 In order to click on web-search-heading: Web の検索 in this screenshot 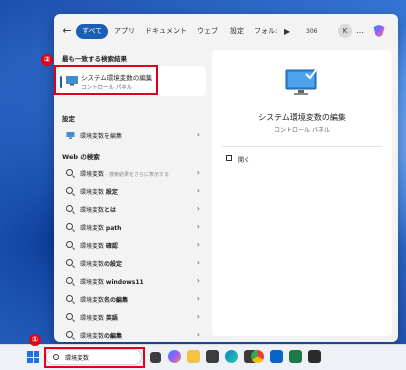, I will do `click(81, 157)`.